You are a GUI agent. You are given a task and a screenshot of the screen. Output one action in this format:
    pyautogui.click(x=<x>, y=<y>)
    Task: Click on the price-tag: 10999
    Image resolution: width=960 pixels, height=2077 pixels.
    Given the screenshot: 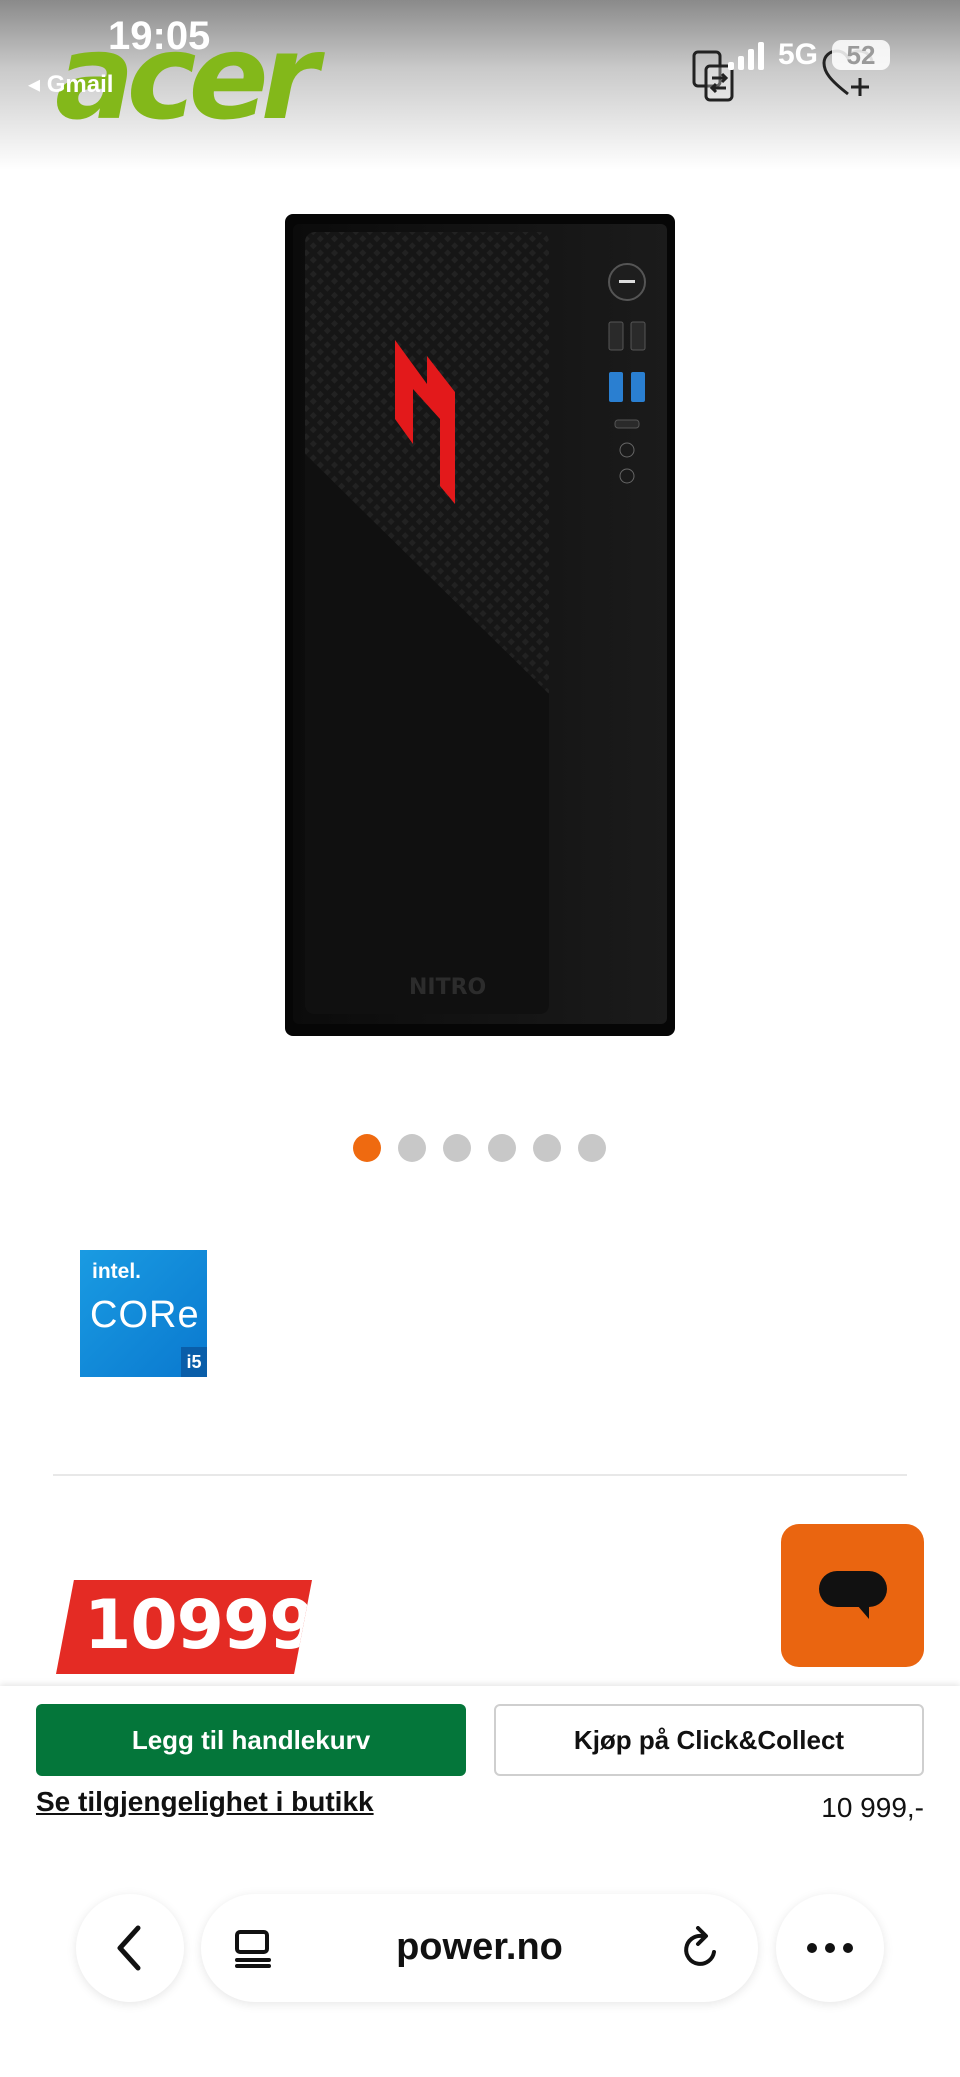 What is the action you would take?
    pyautogui.click(x=184, y=1627)
    